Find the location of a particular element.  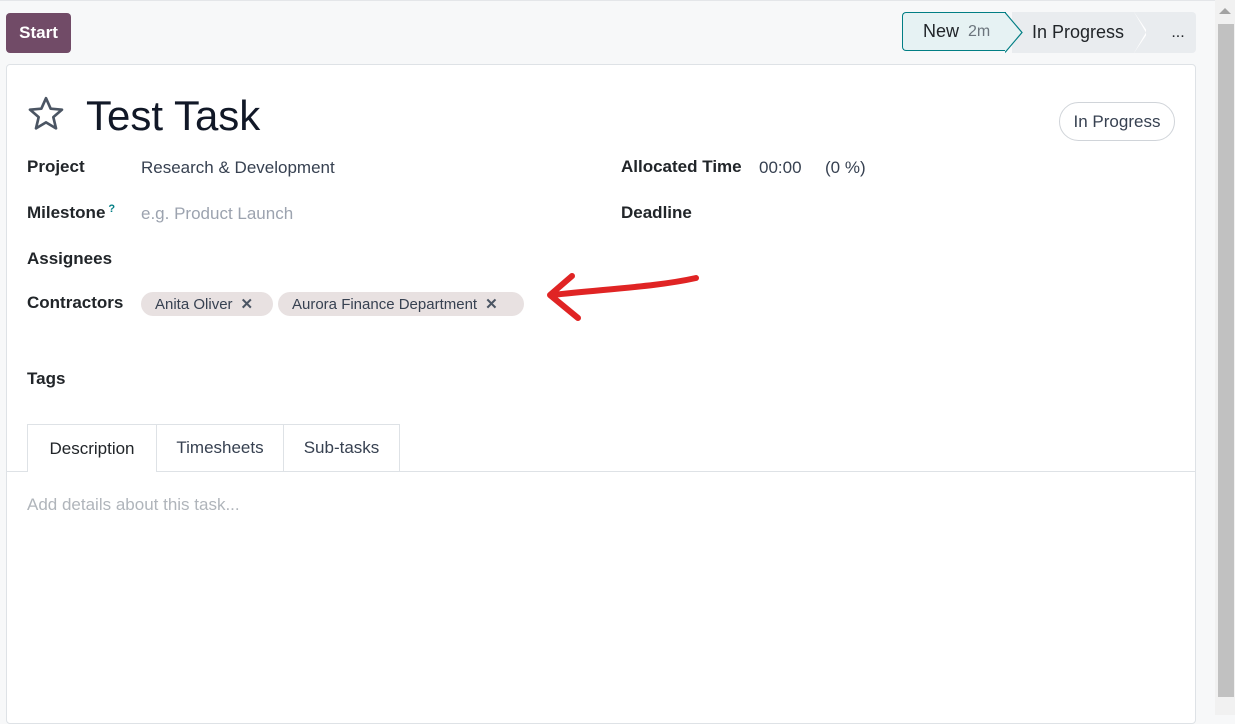

project-field: Research & Development is located at coordinates (238, 168).